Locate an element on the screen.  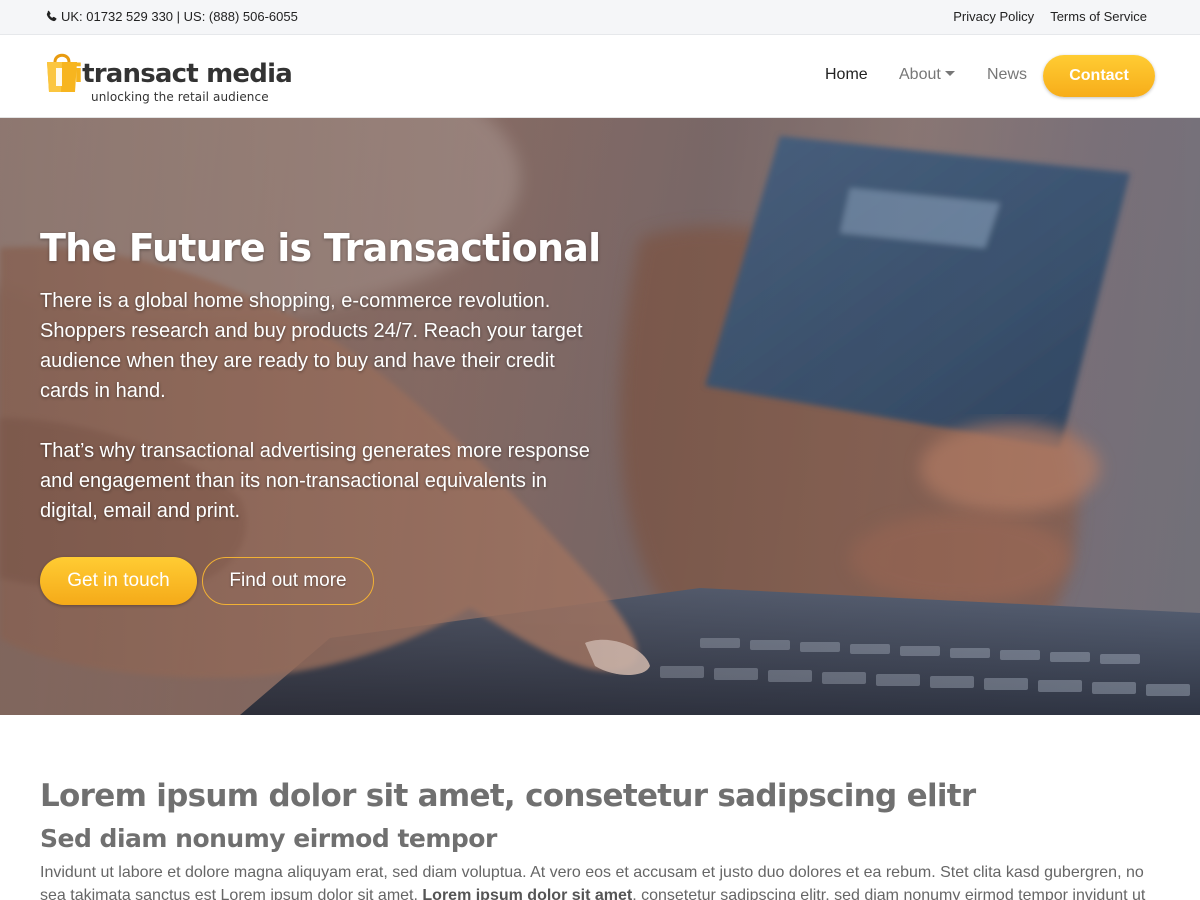
phone-numbers: UK: 01732 529 330 | US: (888) 506-6055 is located at coordinates (179, 16).